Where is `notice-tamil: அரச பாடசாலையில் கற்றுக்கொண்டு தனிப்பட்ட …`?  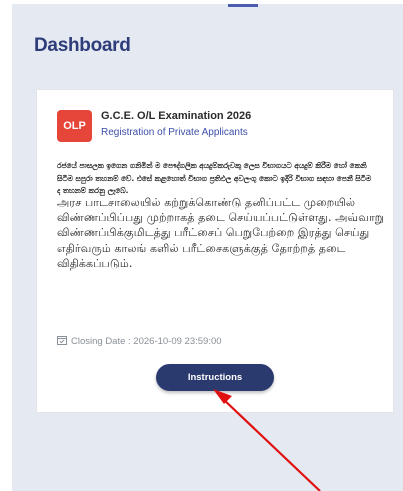 notice-tamil: அரச பாடசாலையில் கற்றுக்கொண்டு தனிப்பட்ட … is located at coordinates (221, 233).